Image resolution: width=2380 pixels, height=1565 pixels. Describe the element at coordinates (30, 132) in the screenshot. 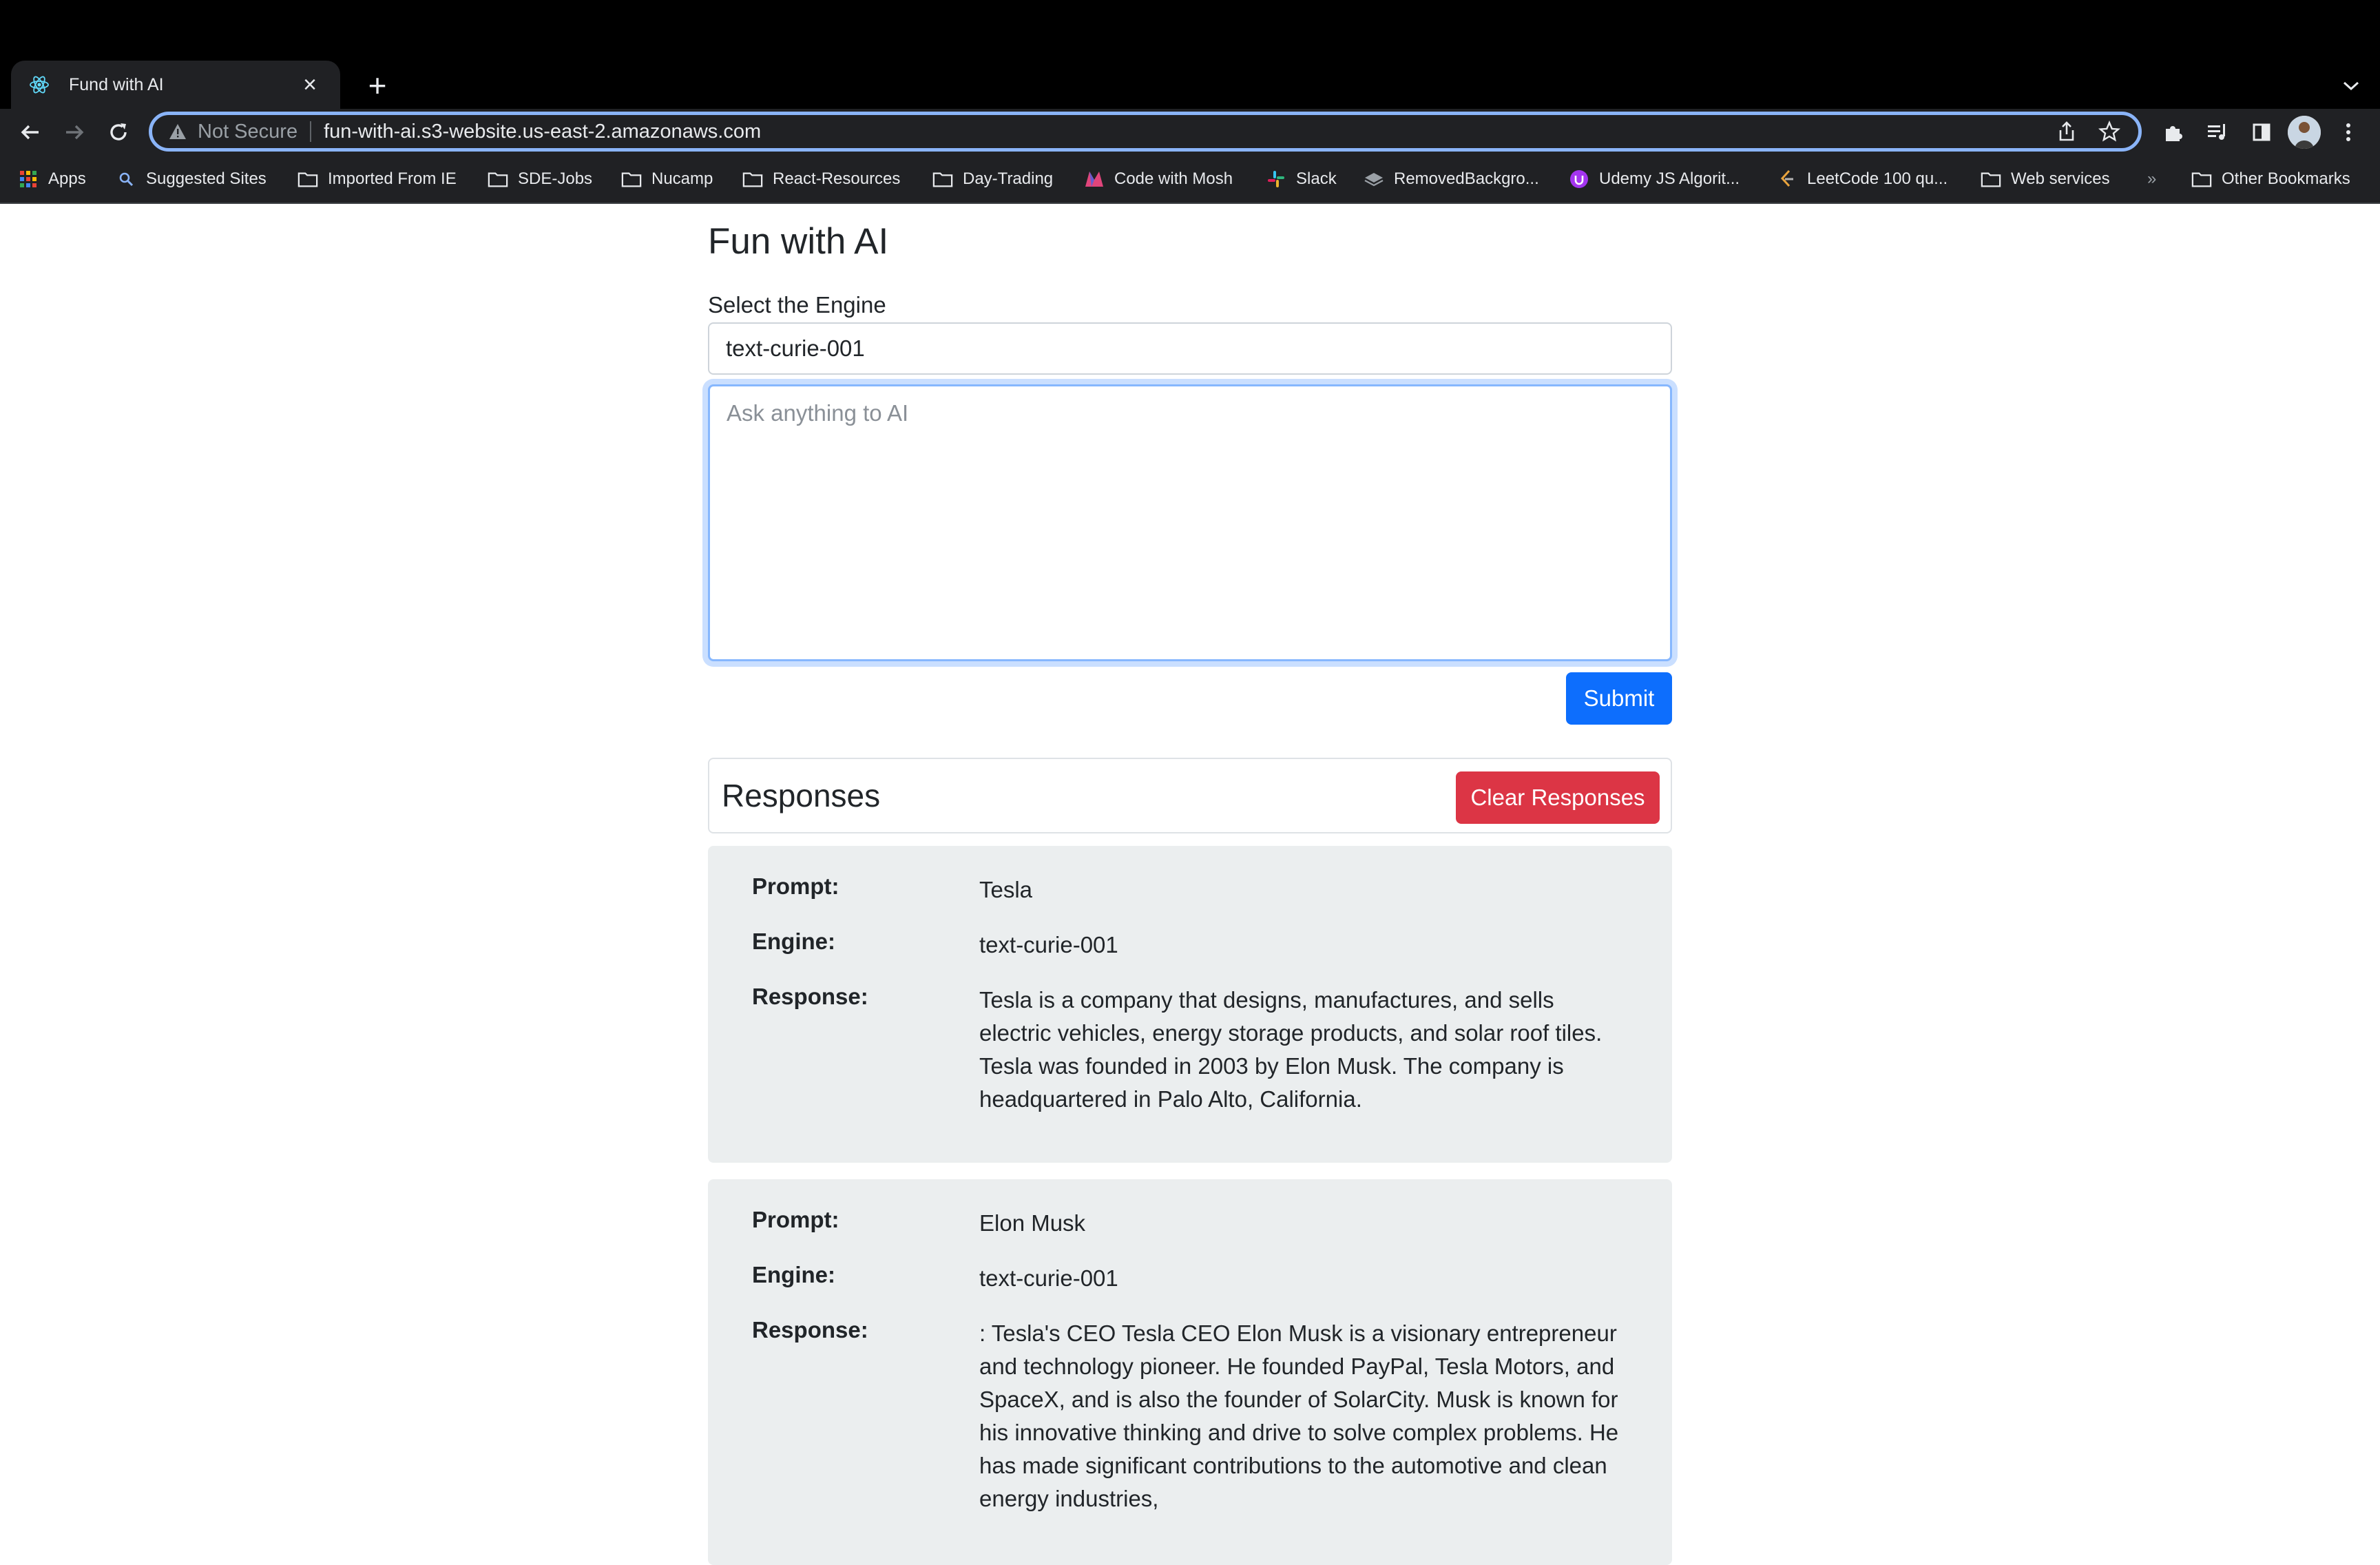

I see `back-arrow-icon` at that location.